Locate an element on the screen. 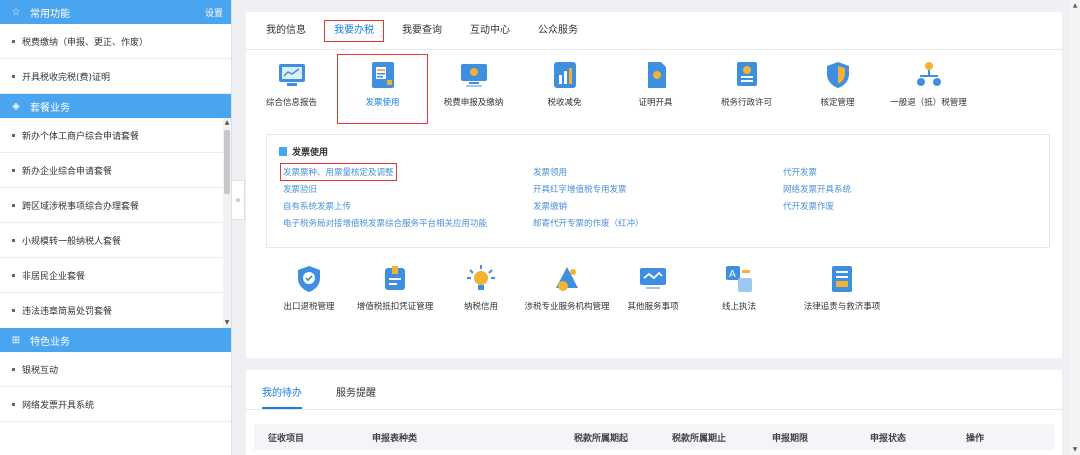 The height and width of the screenshot is (455, 1080). sidebar-item-bank-tax: 银税互动 is located at coordinates (115, 369).